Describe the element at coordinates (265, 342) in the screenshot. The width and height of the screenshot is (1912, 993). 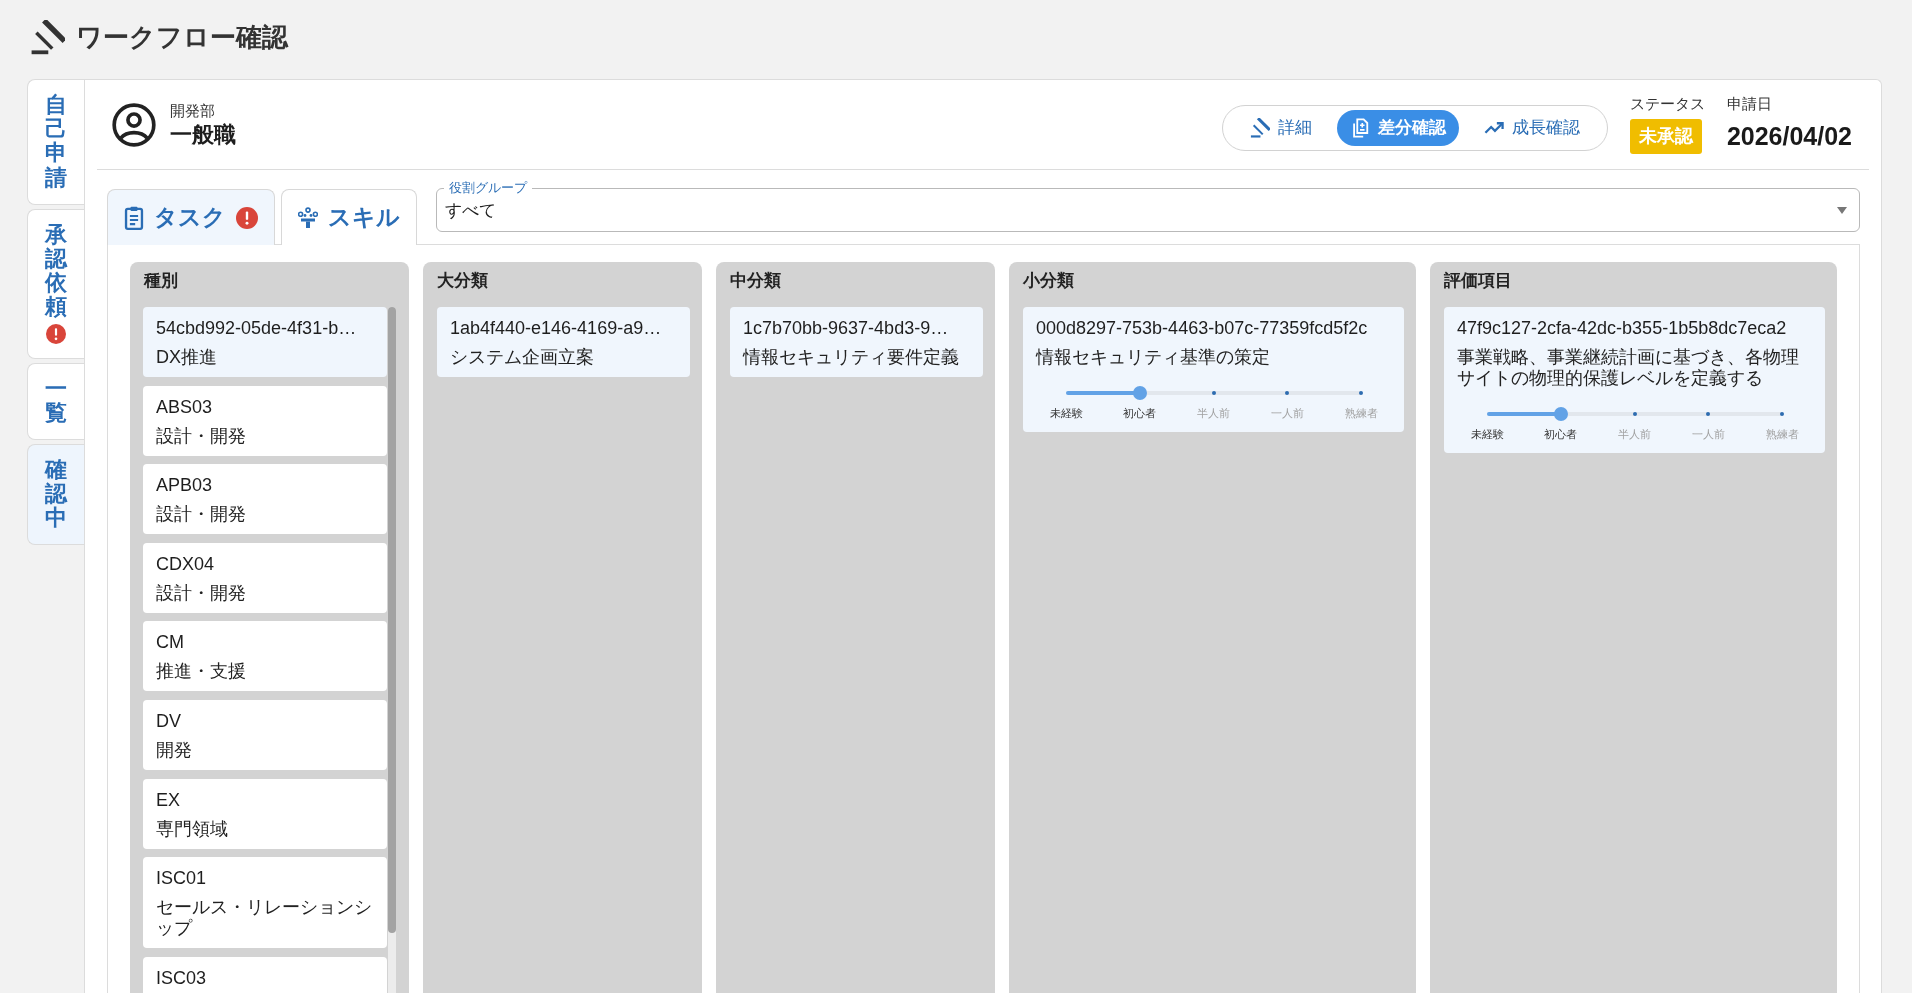
I see `list-card: 54cbd992-05de-4f31-b… DX推進` at that location.